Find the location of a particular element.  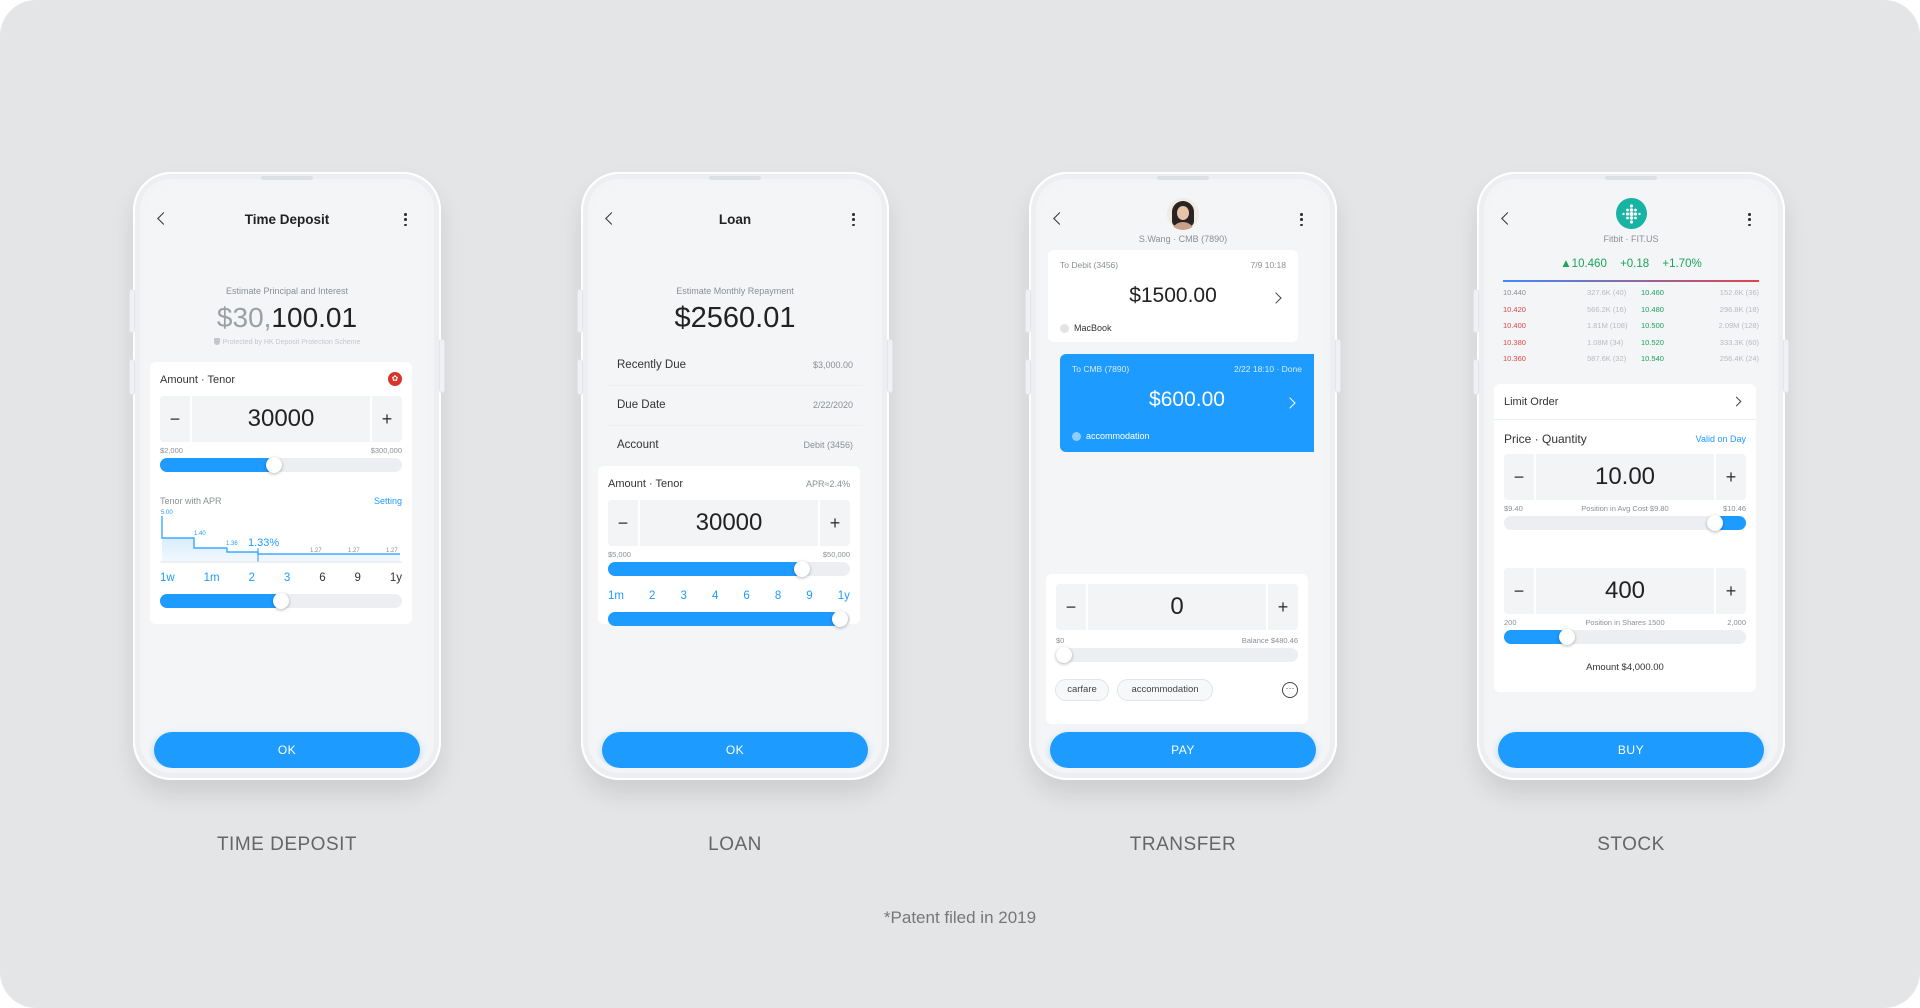

note-chip: accommodation is located at coordinates (1165, 690).